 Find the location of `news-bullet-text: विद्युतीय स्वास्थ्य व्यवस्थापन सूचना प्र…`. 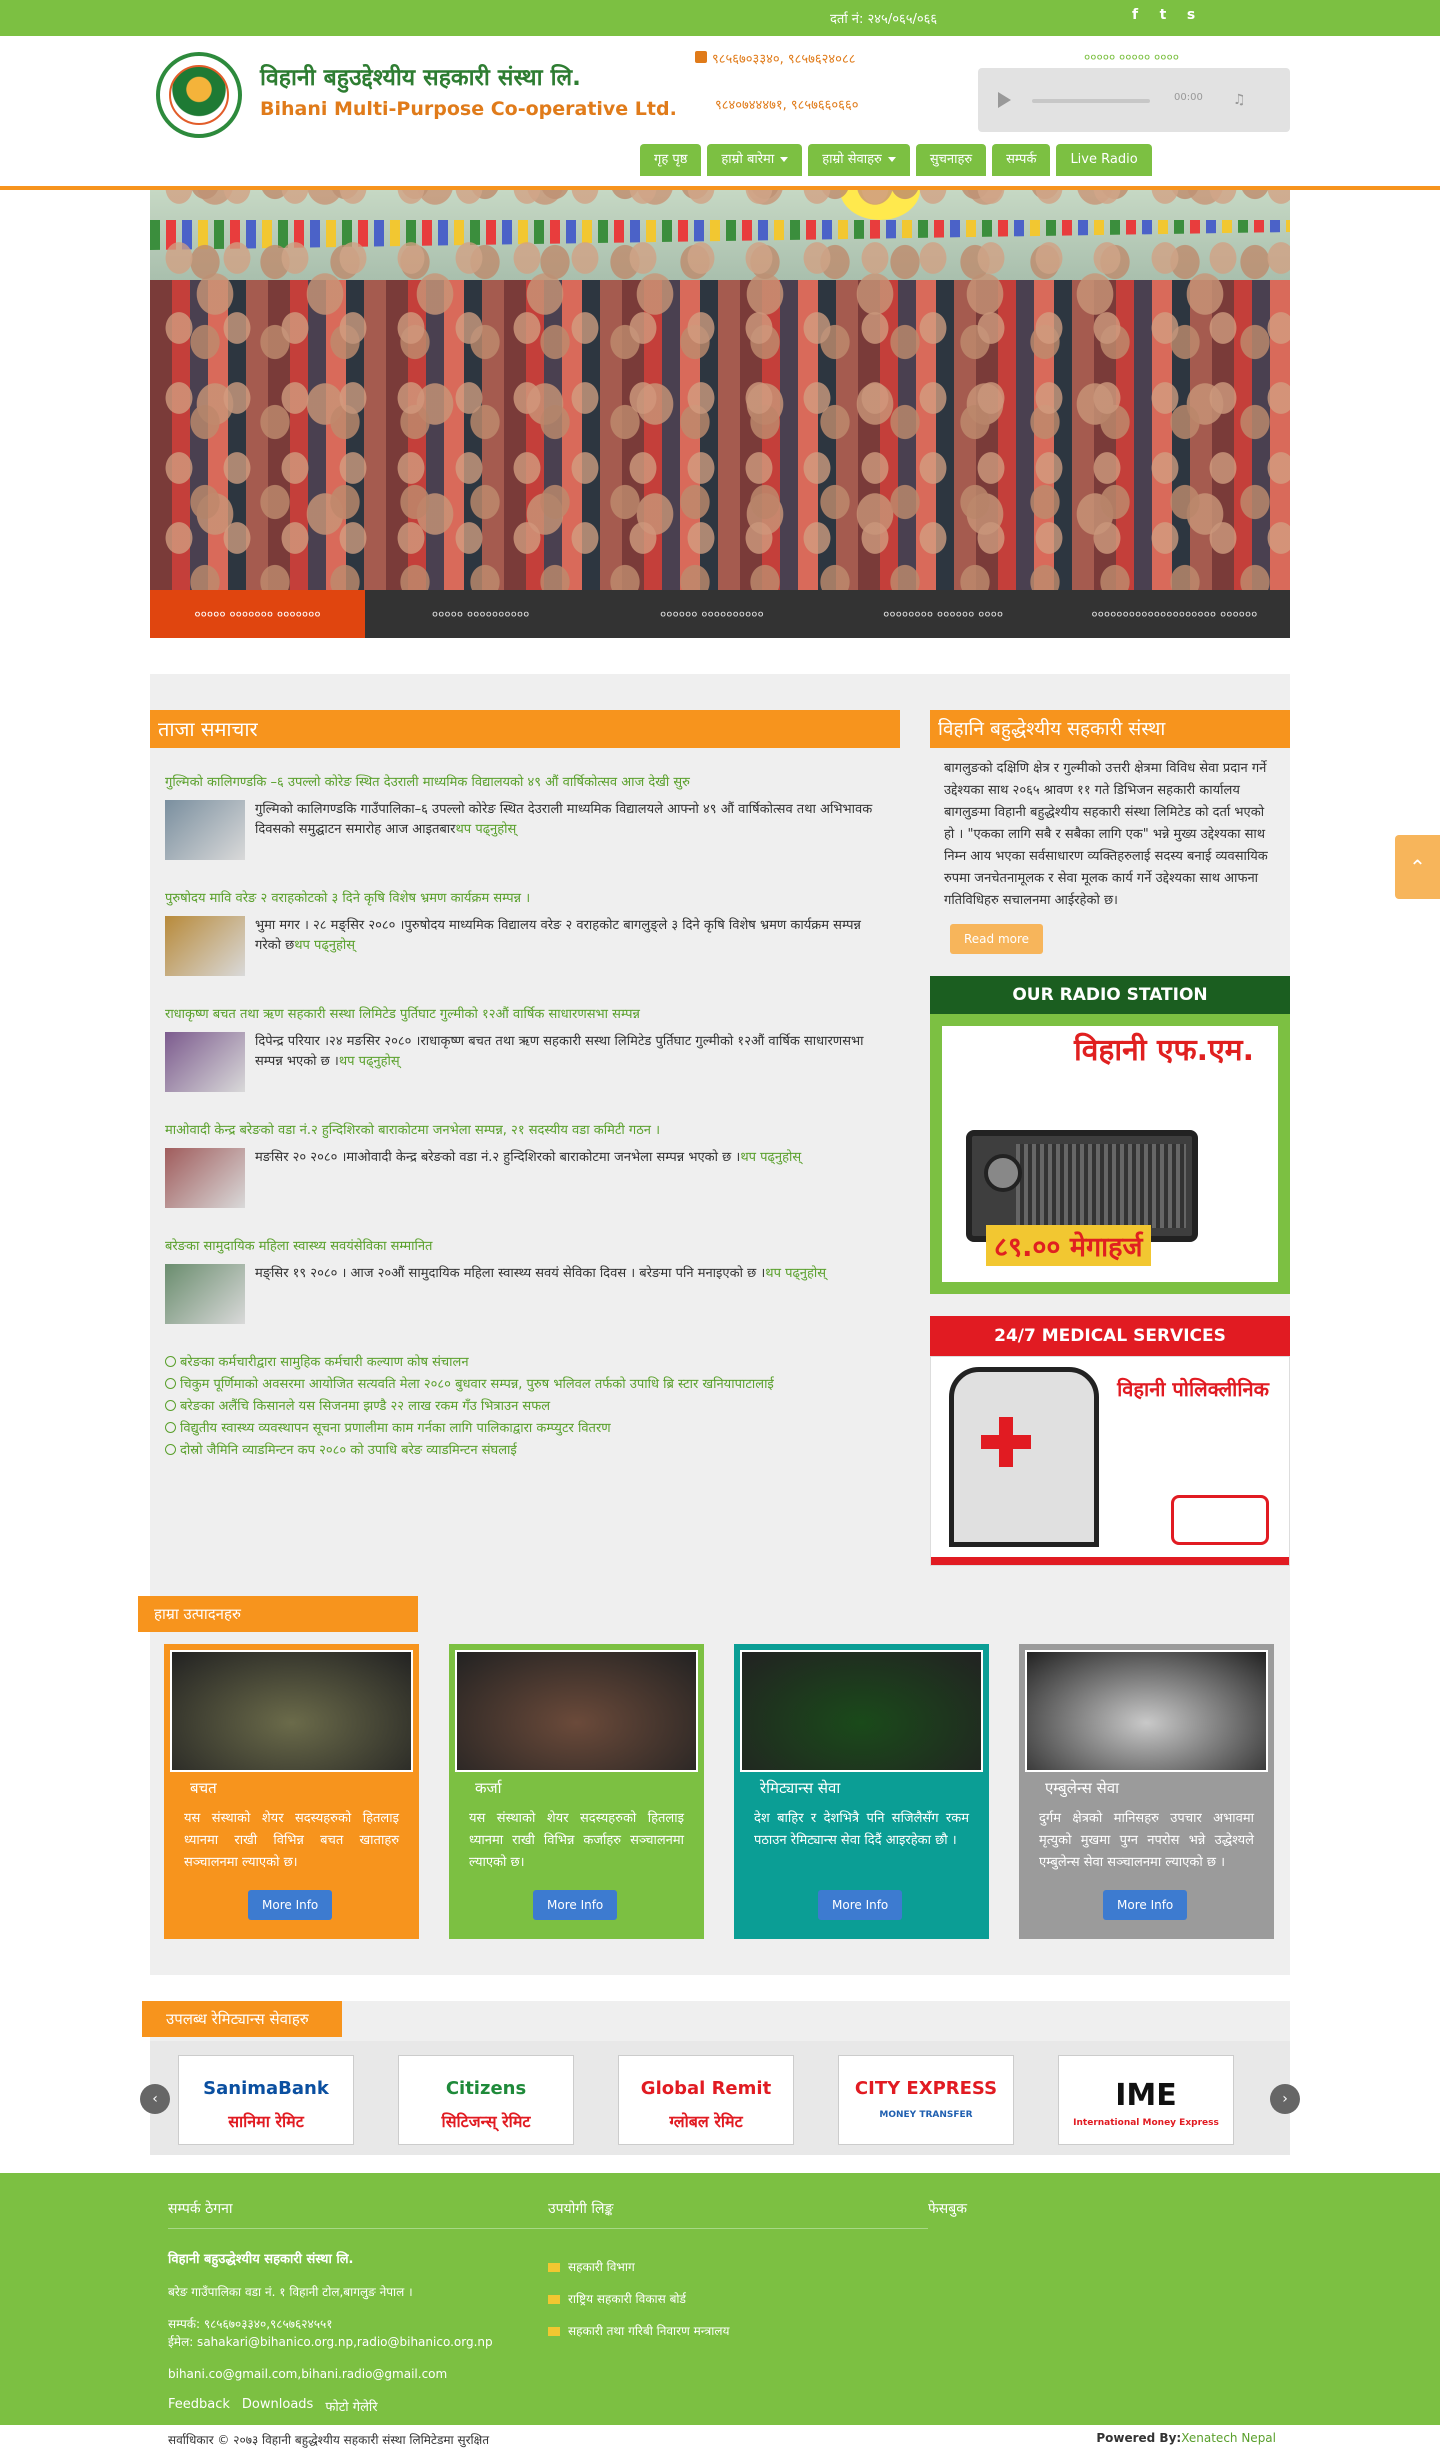

news-bullet-text: विद्युतीय स्वास्थ्य व्यवस्थापन सूचना प्र… is located at coordinates (395, 1428).